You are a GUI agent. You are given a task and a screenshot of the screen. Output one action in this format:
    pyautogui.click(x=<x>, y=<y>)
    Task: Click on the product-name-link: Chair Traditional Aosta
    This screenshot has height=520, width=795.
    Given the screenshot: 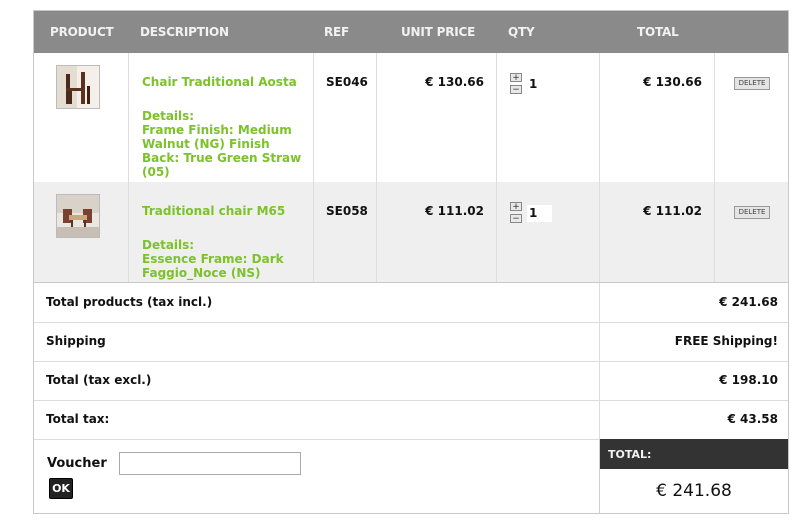 What is the action you would take?
    pyautogui.click(x=219, y=82)
    